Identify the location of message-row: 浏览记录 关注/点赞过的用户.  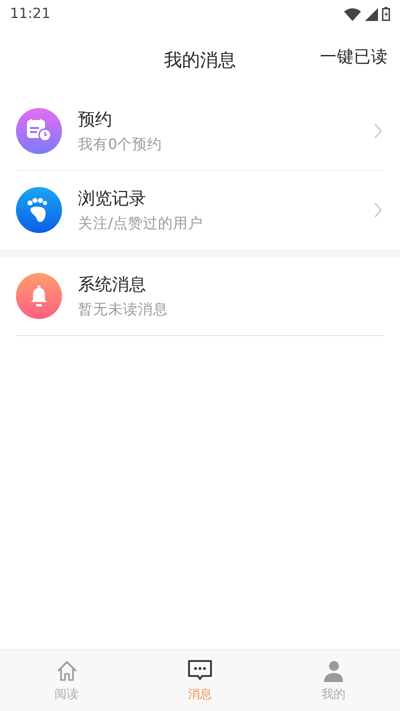
(200, 210).